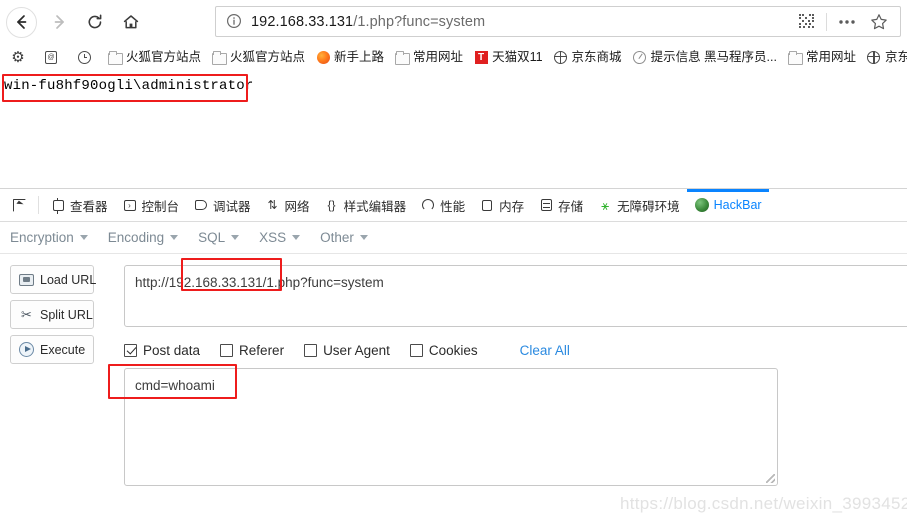  What do you see at coordinates (501, 205) in the screenshot?
I see `tab-memory: 内存` at bounding box center [501, 205].